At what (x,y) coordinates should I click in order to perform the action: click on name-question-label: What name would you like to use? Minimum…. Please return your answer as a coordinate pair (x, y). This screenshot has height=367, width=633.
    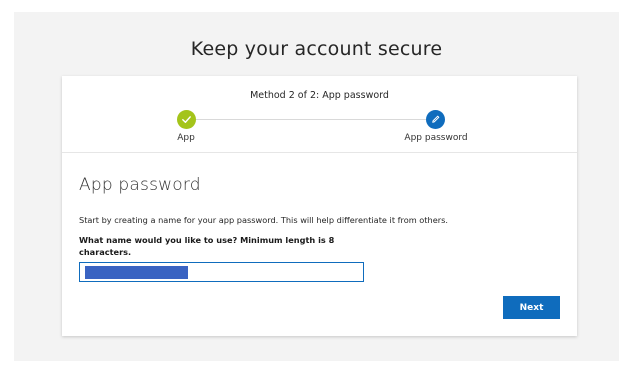
    Looking at the image, I should click on (207, 246).